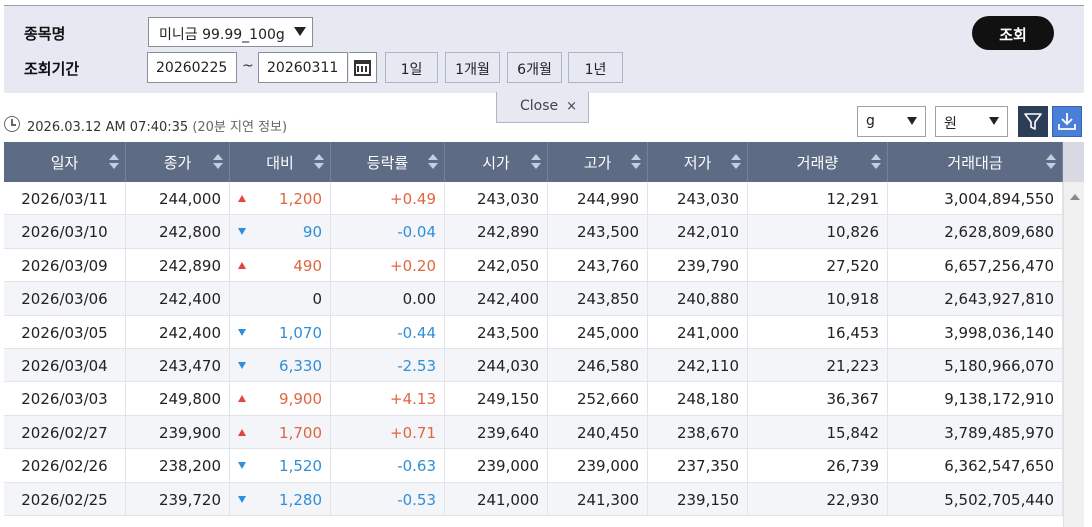  I want to click on header-col-close: 종가, so click(178, 162).